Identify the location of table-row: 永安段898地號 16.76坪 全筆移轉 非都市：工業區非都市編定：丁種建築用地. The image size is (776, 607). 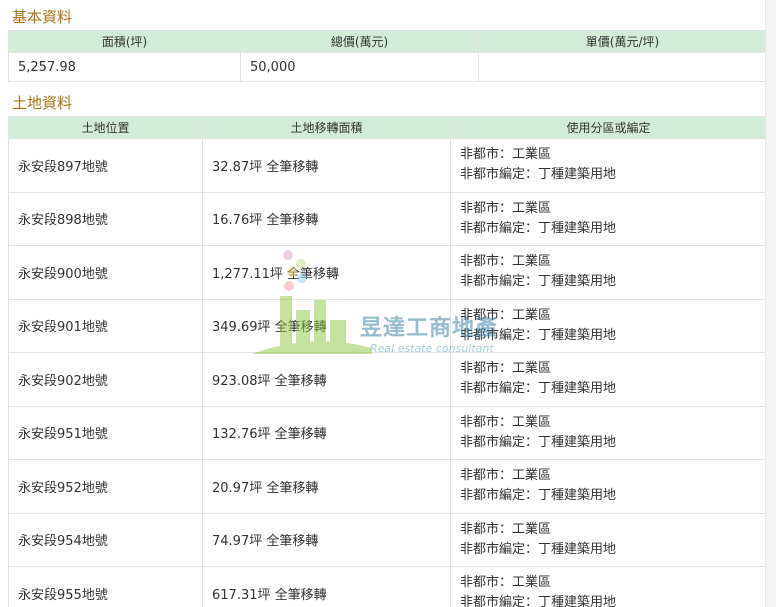
(387, 218).